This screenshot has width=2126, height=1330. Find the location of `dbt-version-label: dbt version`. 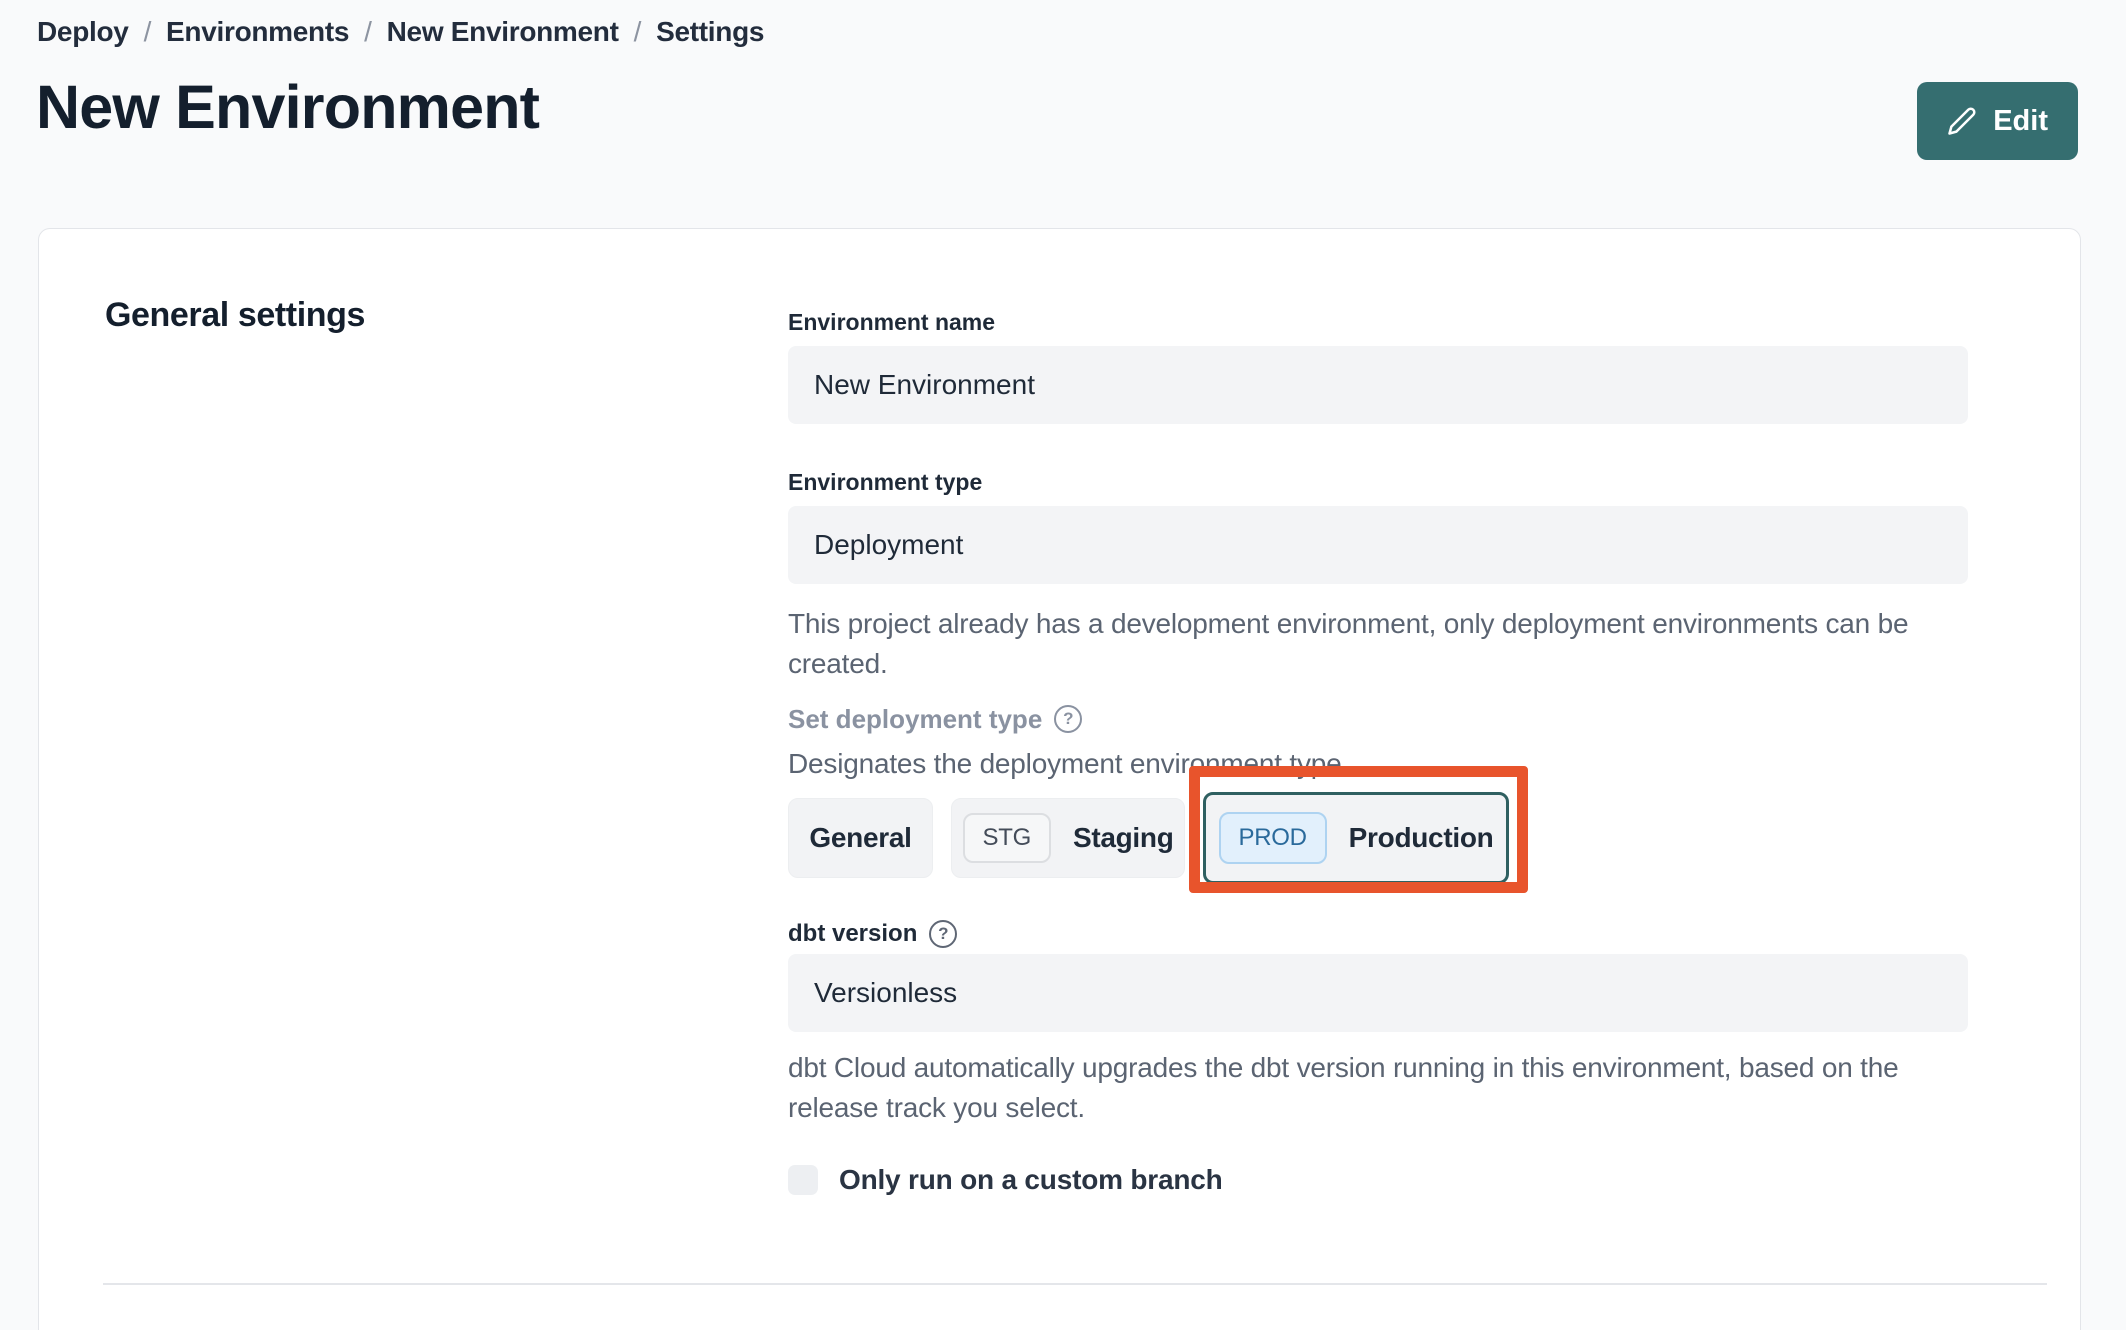

dbt-version-label: dbt version is located at coordinates (853, 933).